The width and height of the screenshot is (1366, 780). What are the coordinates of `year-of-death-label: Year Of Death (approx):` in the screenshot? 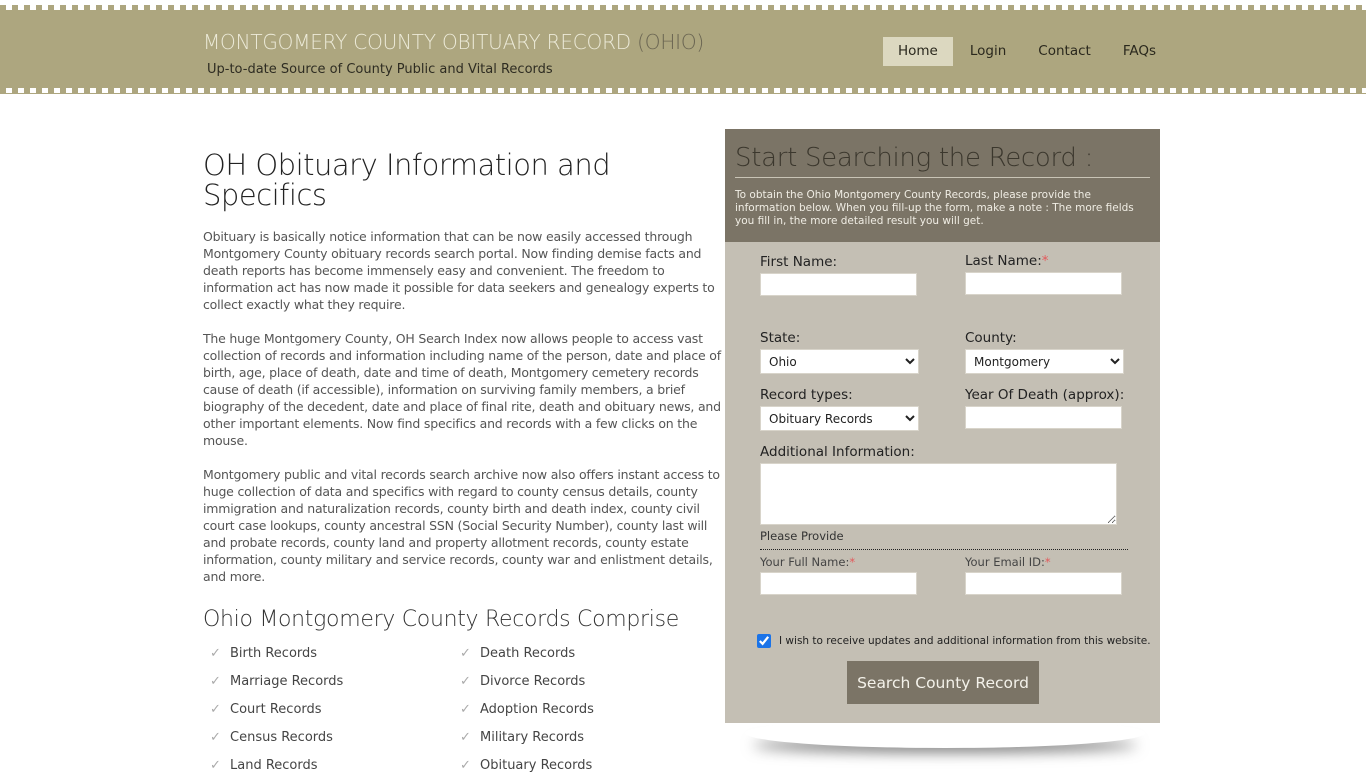 It's located at (1045, 395).